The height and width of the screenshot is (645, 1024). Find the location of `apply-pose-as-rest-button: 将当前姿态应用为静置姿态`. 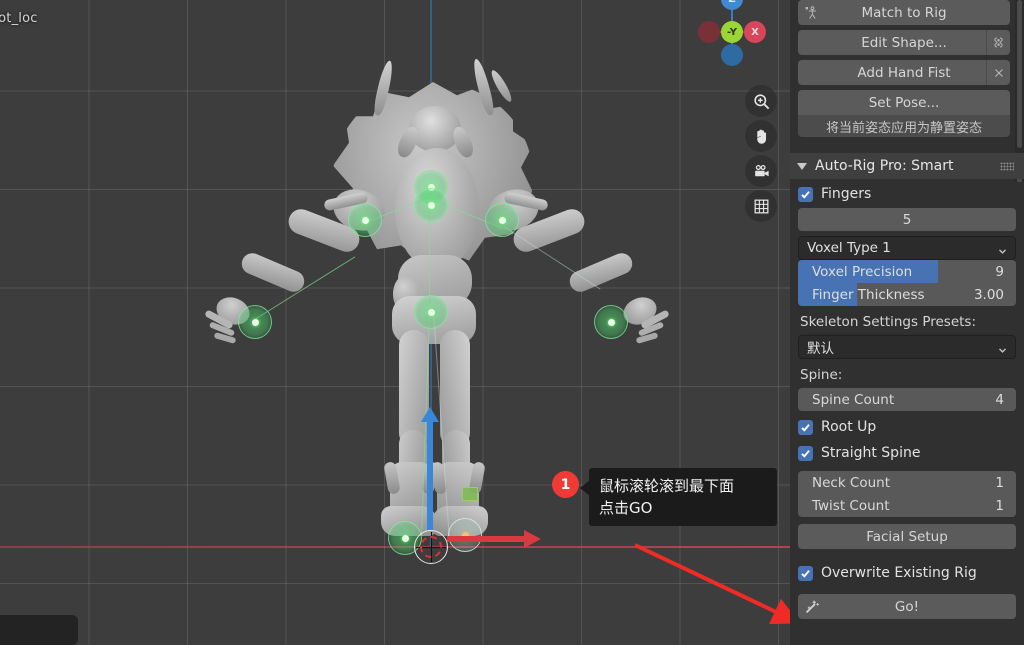

apply-pose-as-rest-button: 将当前姿态应用为静置姿态 is located at coordinates (904, 126).